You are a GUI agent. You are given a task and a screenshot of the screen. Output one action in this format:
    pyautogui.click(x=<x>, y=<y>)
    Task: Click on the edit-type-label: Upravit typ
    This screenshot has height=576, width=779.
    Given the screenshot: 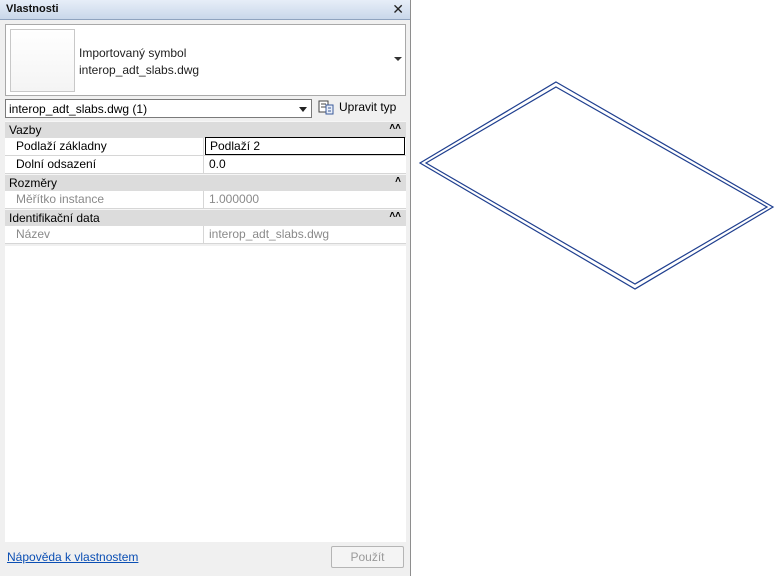 What is the action you would take?
    pyautogui.click(x=368, y=107)
    